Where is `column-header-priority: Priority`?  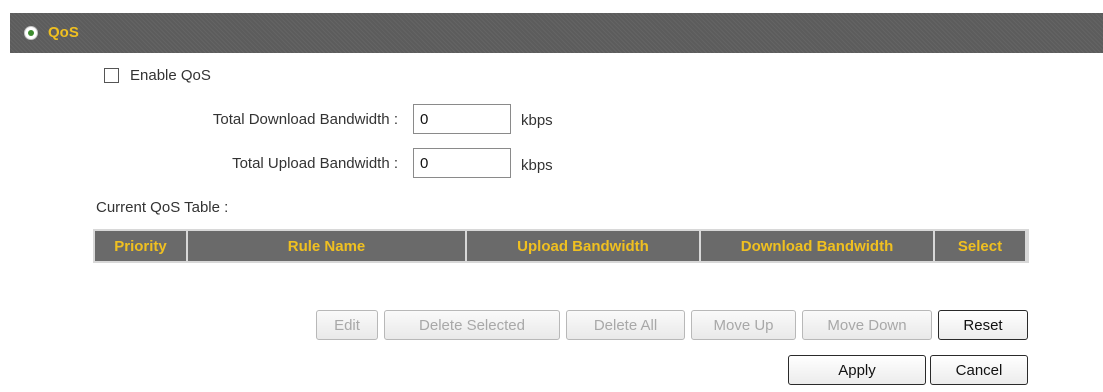
column-header-priority: Priority is located at coordinates (140, 246).